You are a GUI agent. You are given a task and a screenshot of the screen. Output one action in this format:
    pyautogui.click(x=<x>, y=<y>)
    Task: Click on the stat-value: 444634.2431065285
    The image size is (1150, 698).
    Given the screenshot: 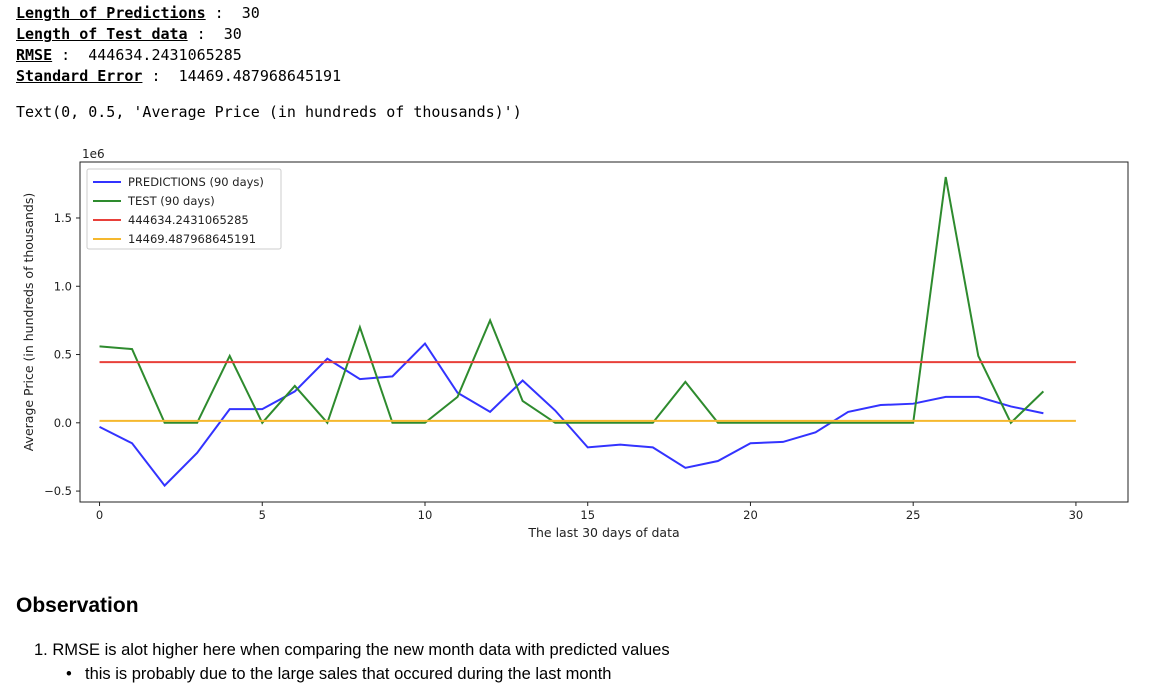 What is the action you would take?
    pyautogui.click(x=165, y=55)
    